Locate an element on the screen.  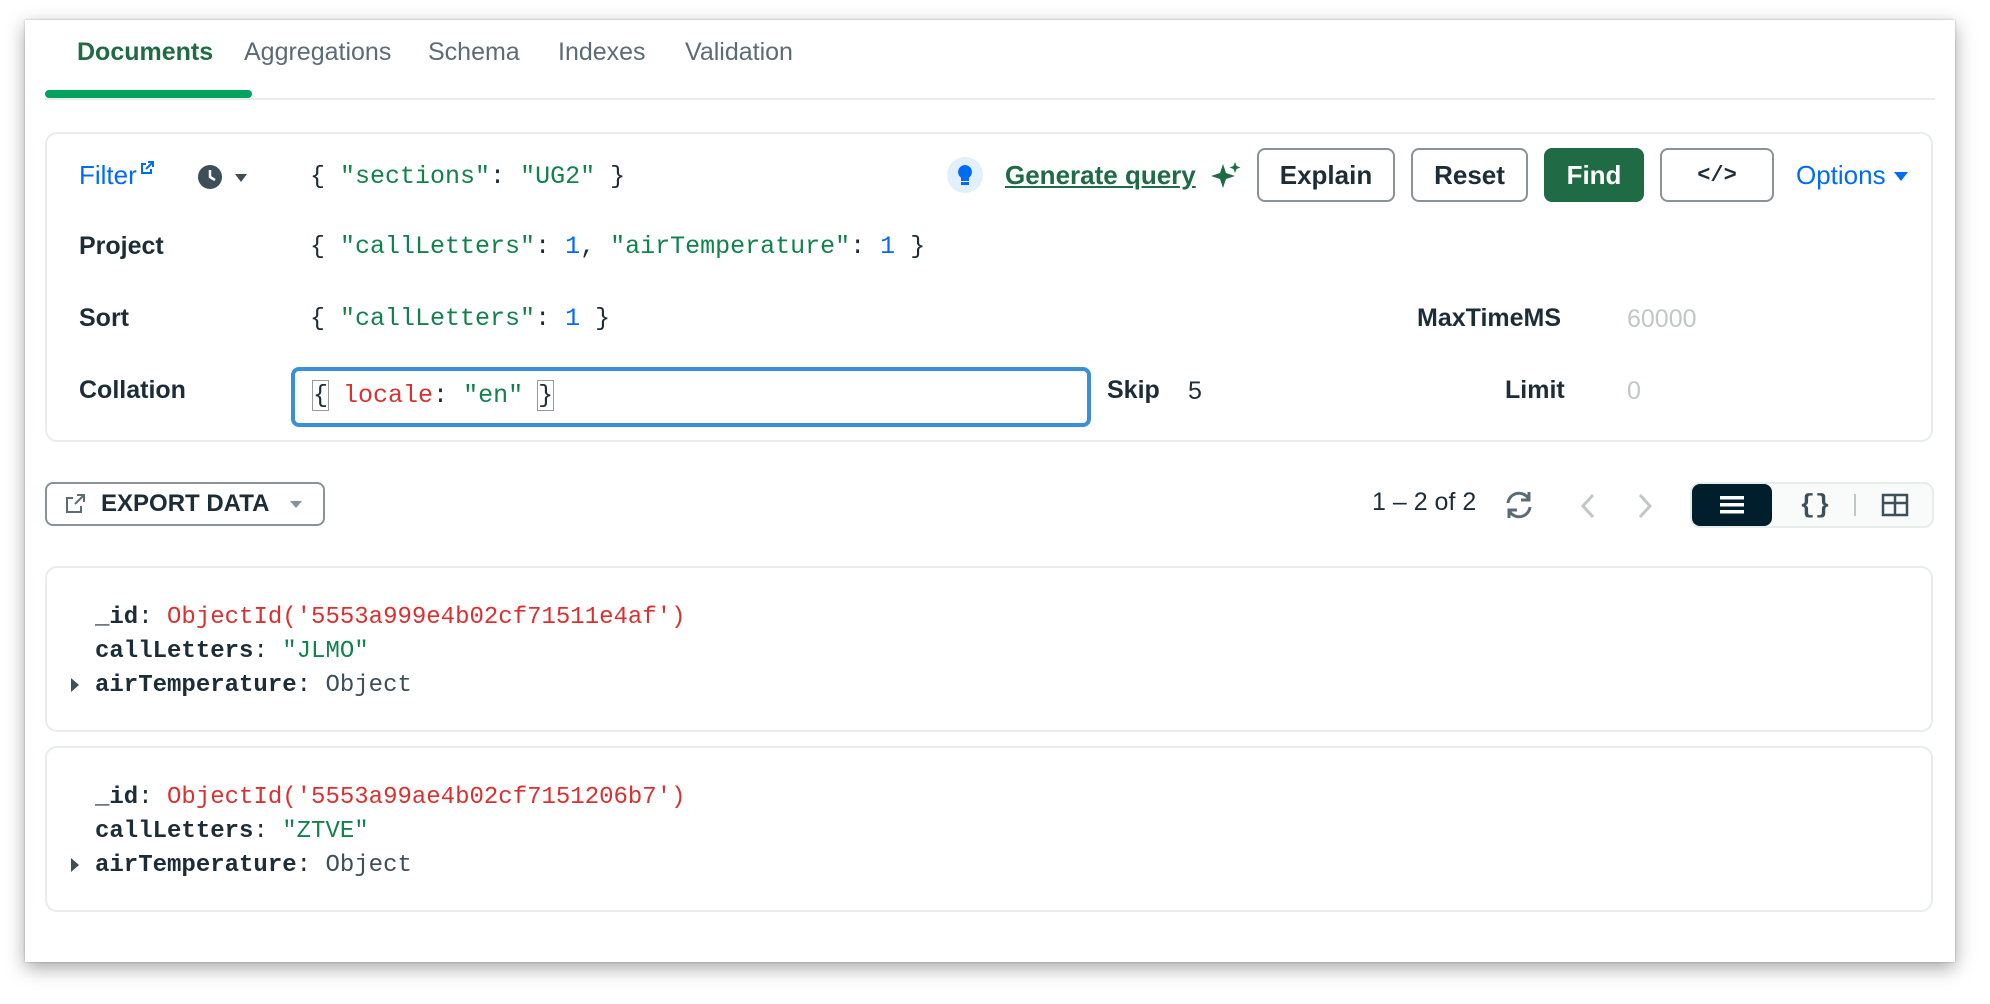
explain-button: Explain is located at coordinates (1326, 175).